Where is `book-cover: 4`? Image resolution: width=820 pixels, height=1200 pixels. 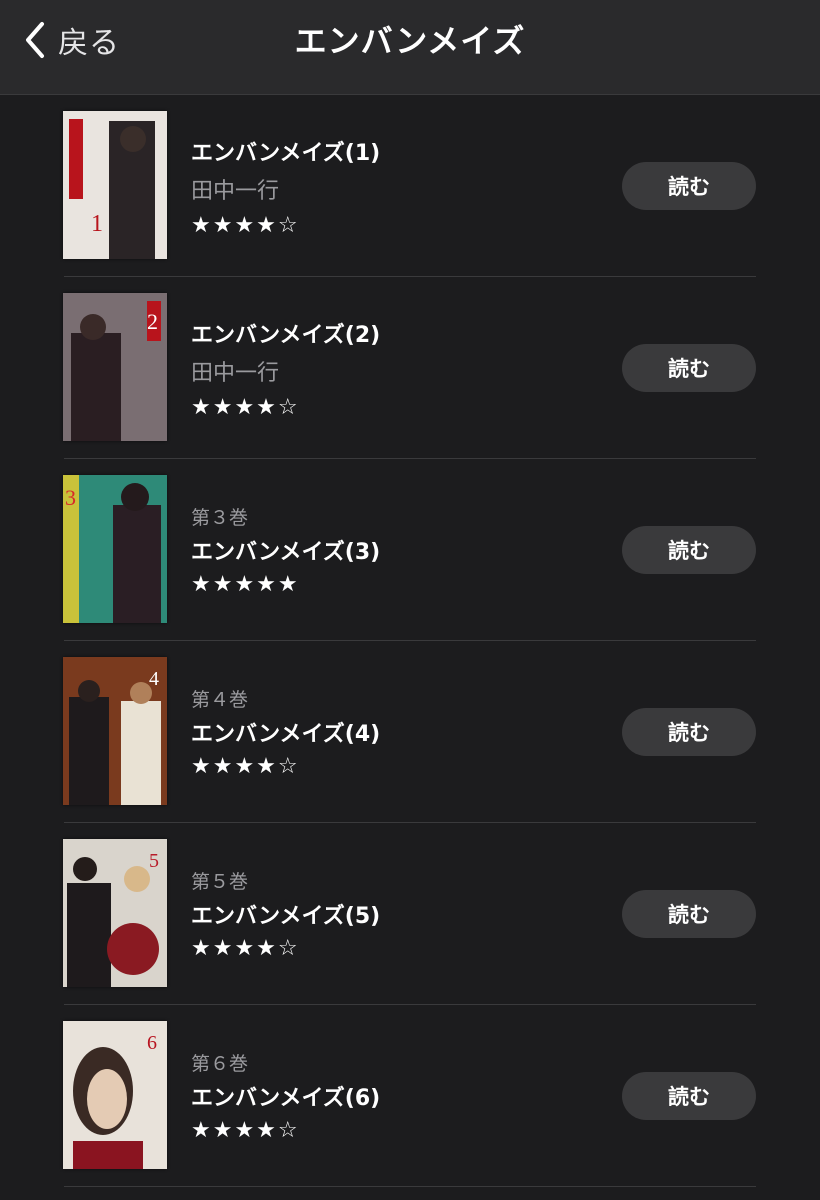 book-cover: 4 is located at coordinates (115, 731).